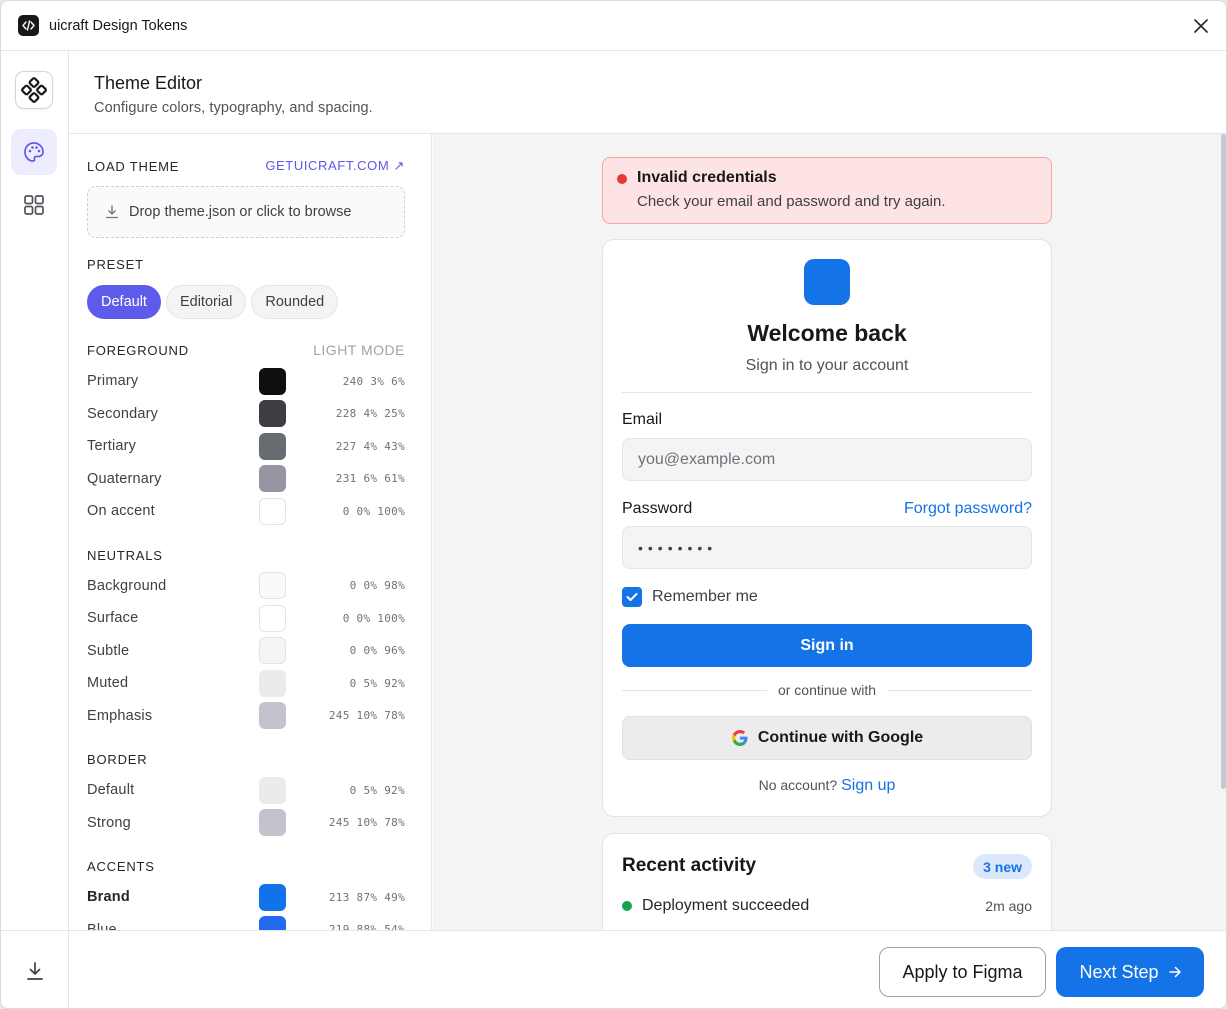  I want to click on theme-dropzone: Drop theme.json or click to browse, so click(246, 212).